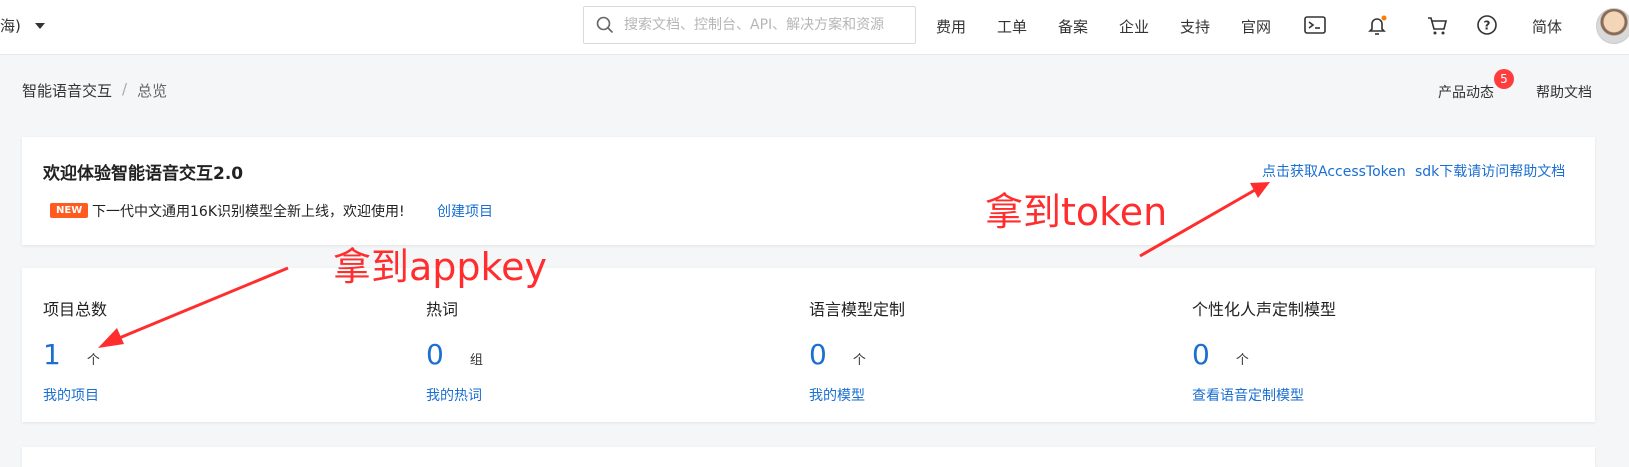 The image size is (1629, 467). What do you see at coordinates (1195, 26) in the screenshot?
I see `nav-support: 支持` at bounding box center [1195, 26].